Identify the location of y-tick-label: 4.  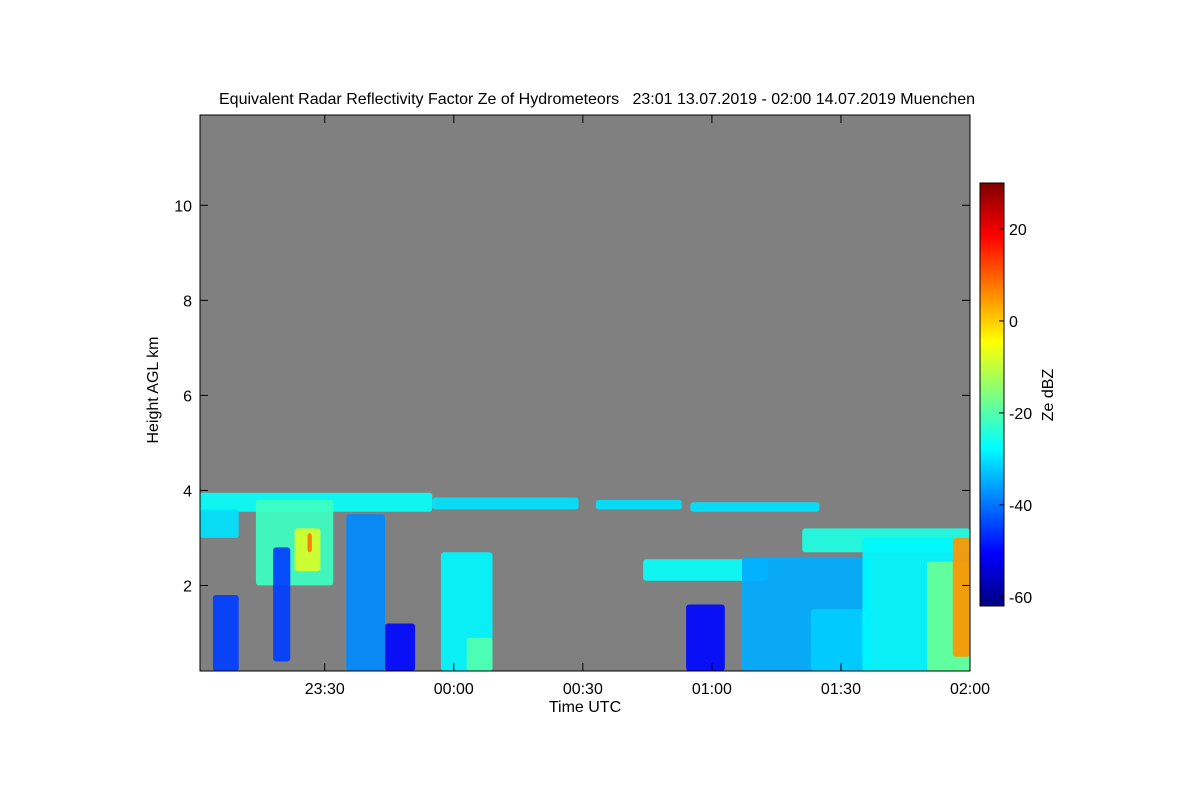
(187, 491).